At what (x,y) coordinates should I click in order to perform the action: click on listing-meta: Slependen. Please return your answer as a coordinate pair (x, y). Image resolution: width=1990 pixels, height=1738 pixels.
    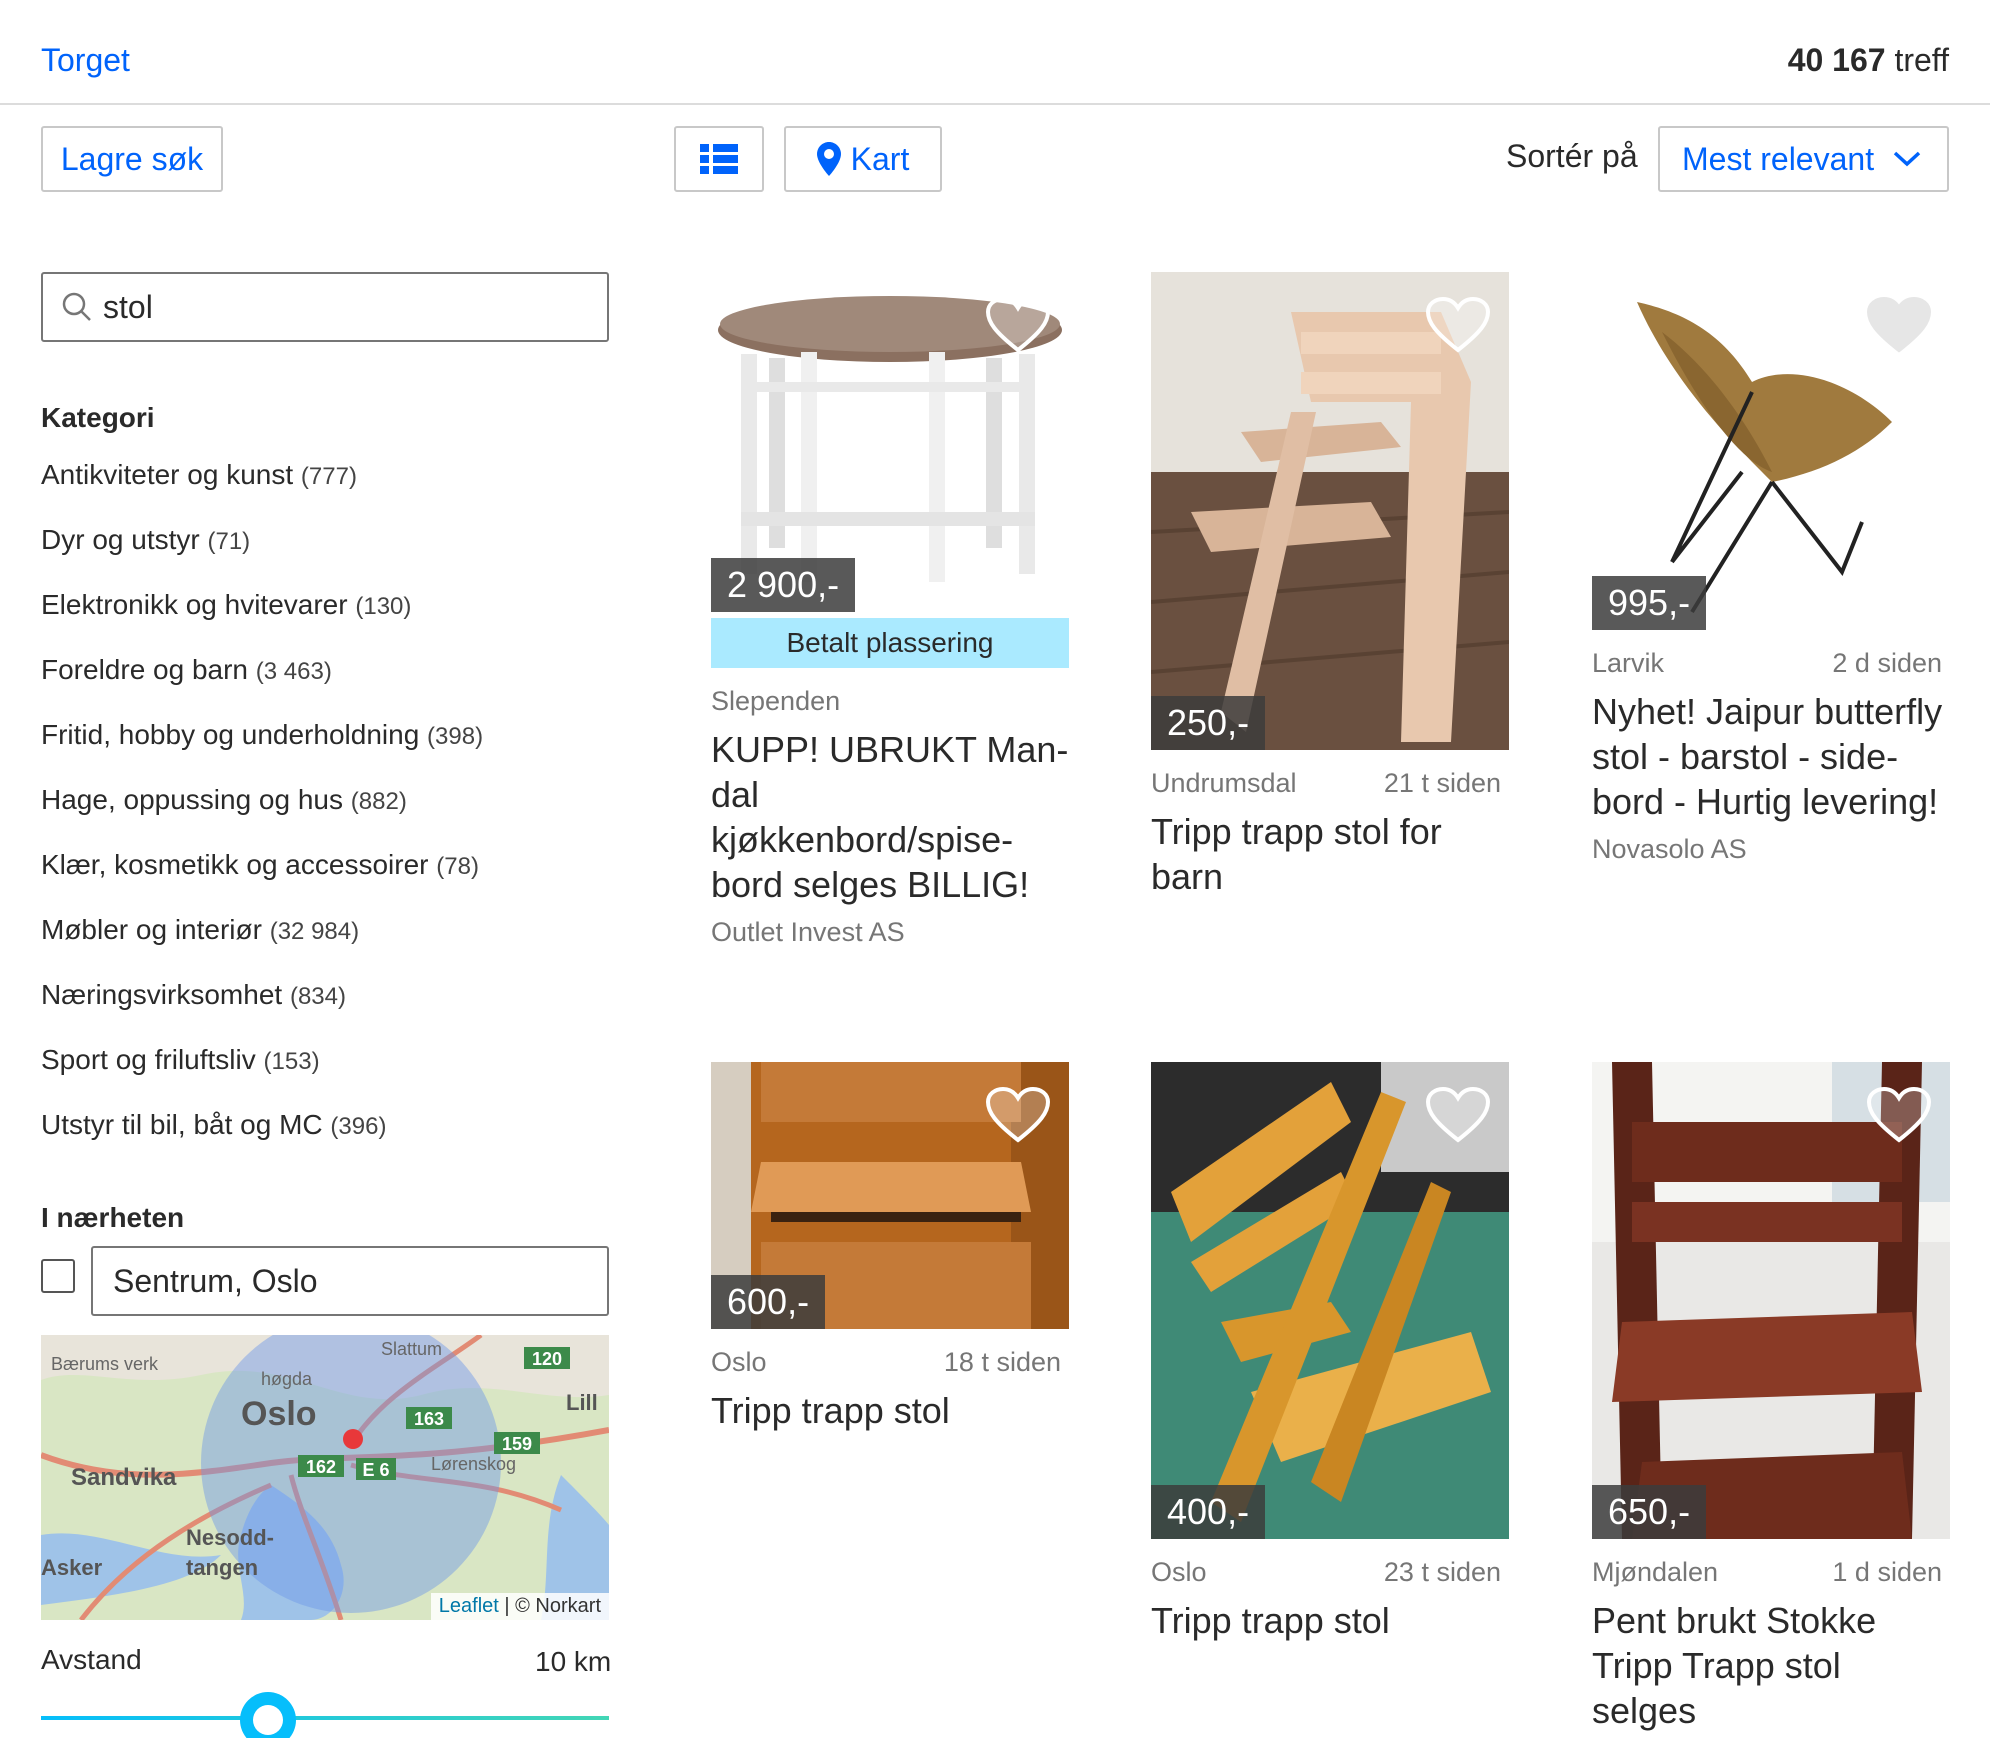
    Looking at the image, I should click on (886, 701).